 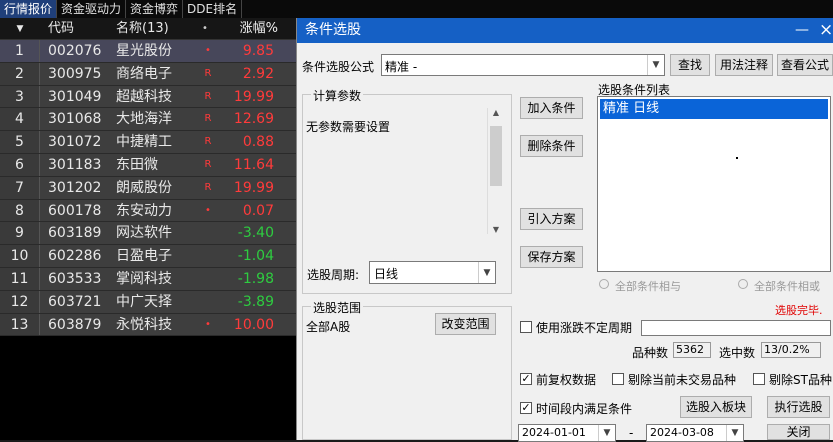 I want to click on date-to-select: 2024-03-08 ▼, so click(x=695, y=433).